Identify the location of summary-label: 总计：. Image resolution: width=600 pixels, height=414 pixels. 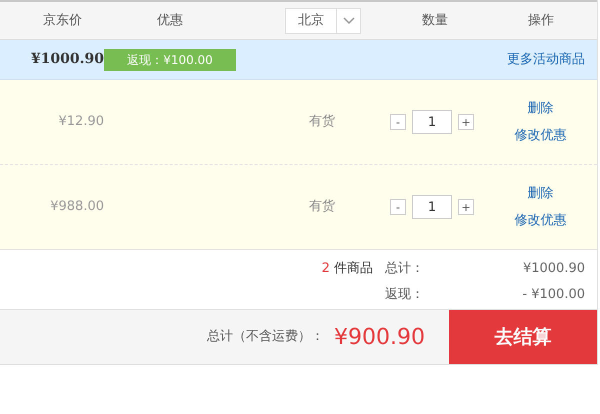
(404, 269).